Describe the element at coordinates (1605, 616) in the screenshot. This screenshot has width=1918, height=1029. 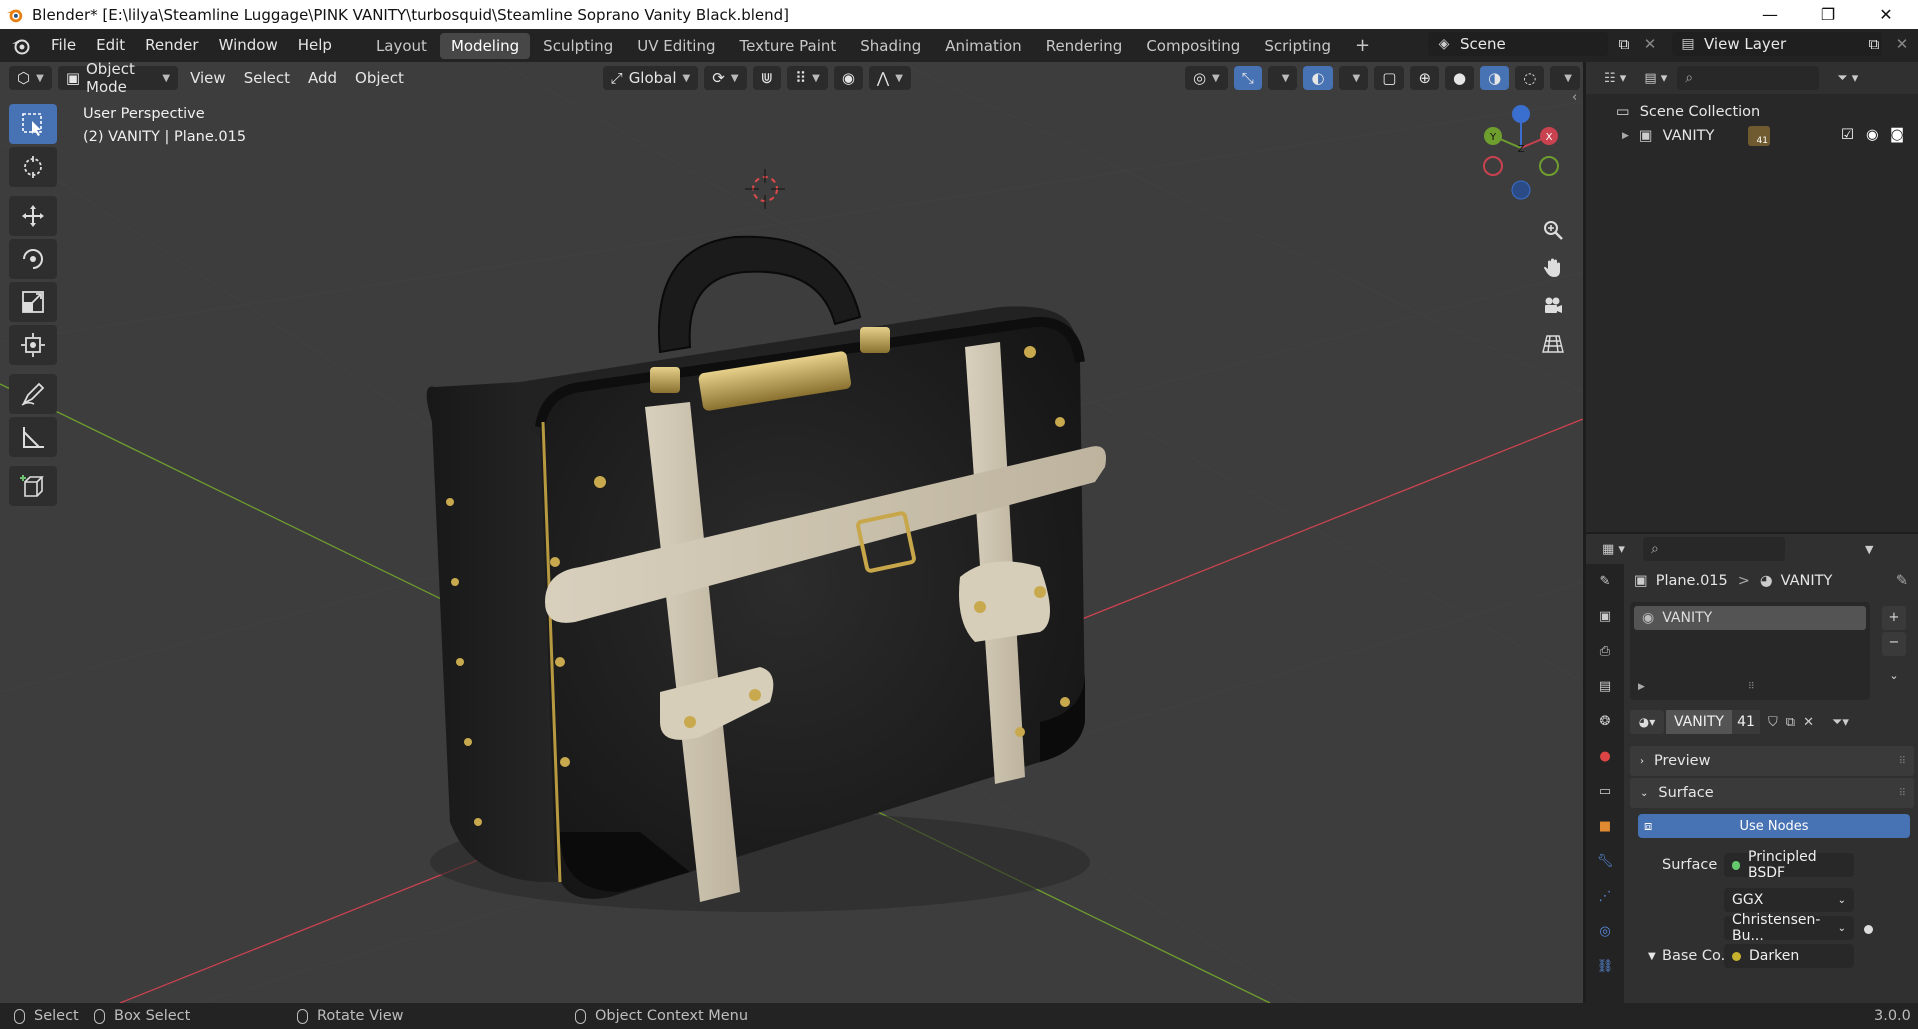
I see `tab-render: ▣` at that location.